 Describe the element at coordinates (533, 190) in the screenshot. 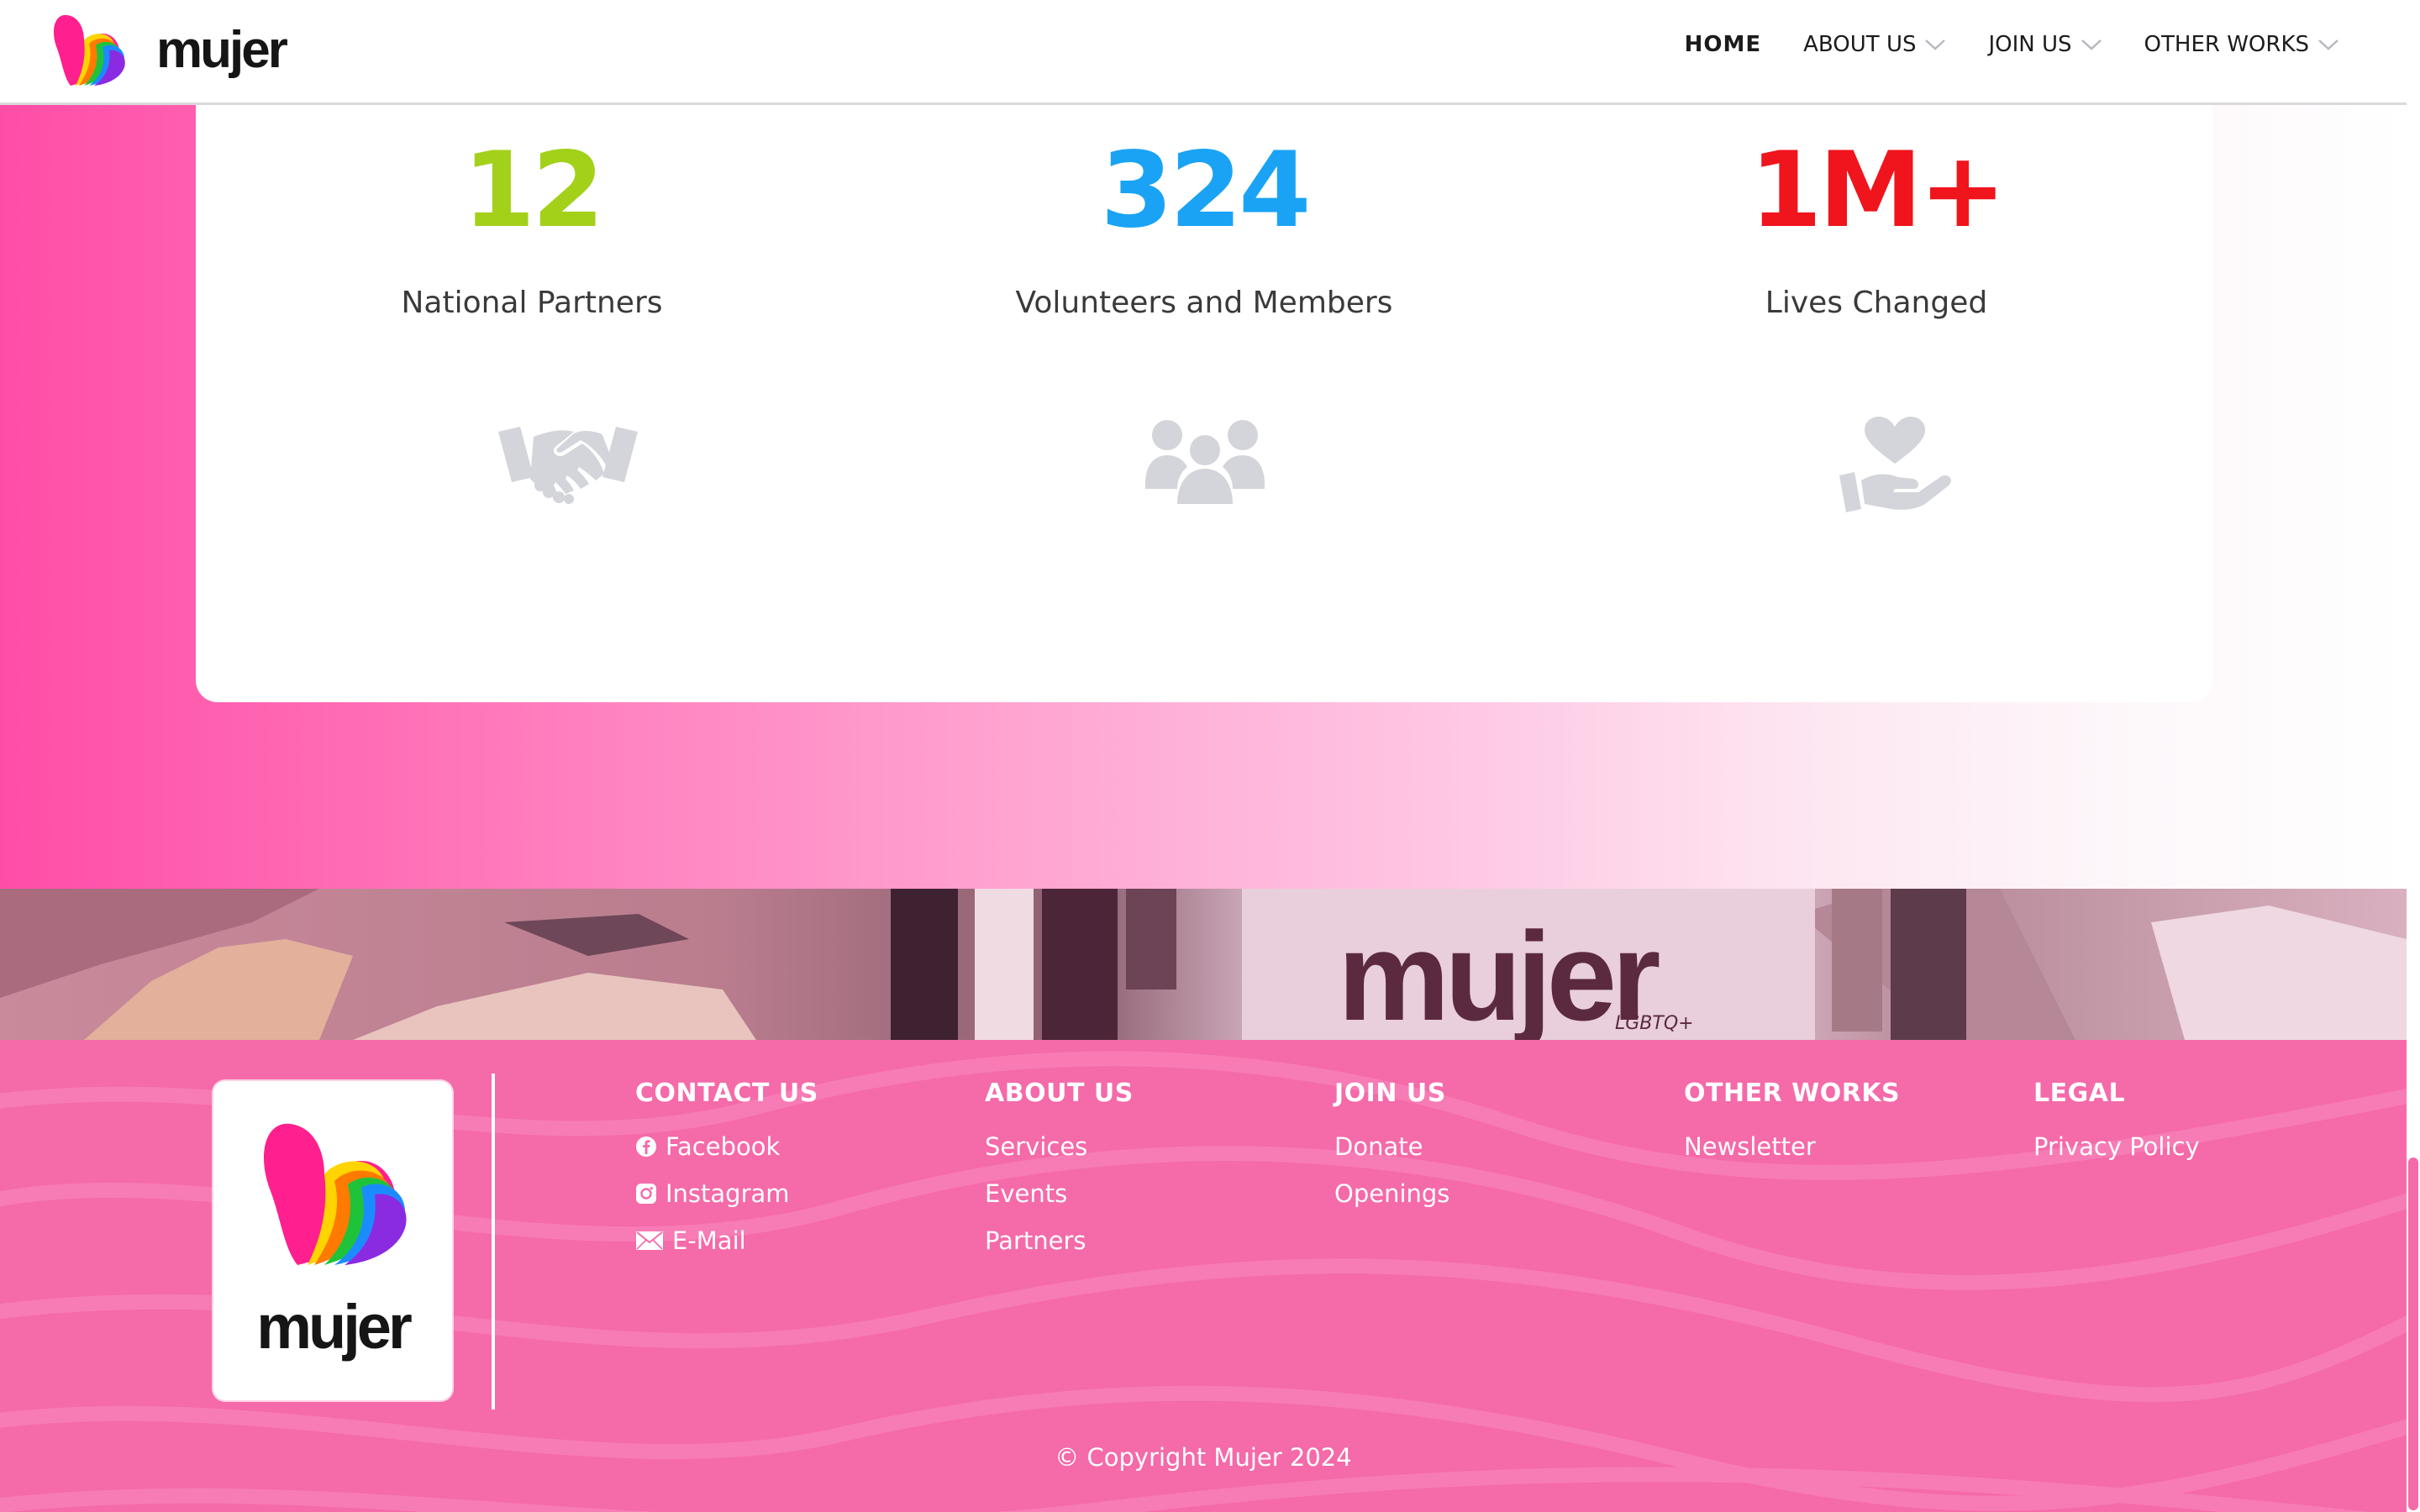

I see `stat-number: 12` at that location.